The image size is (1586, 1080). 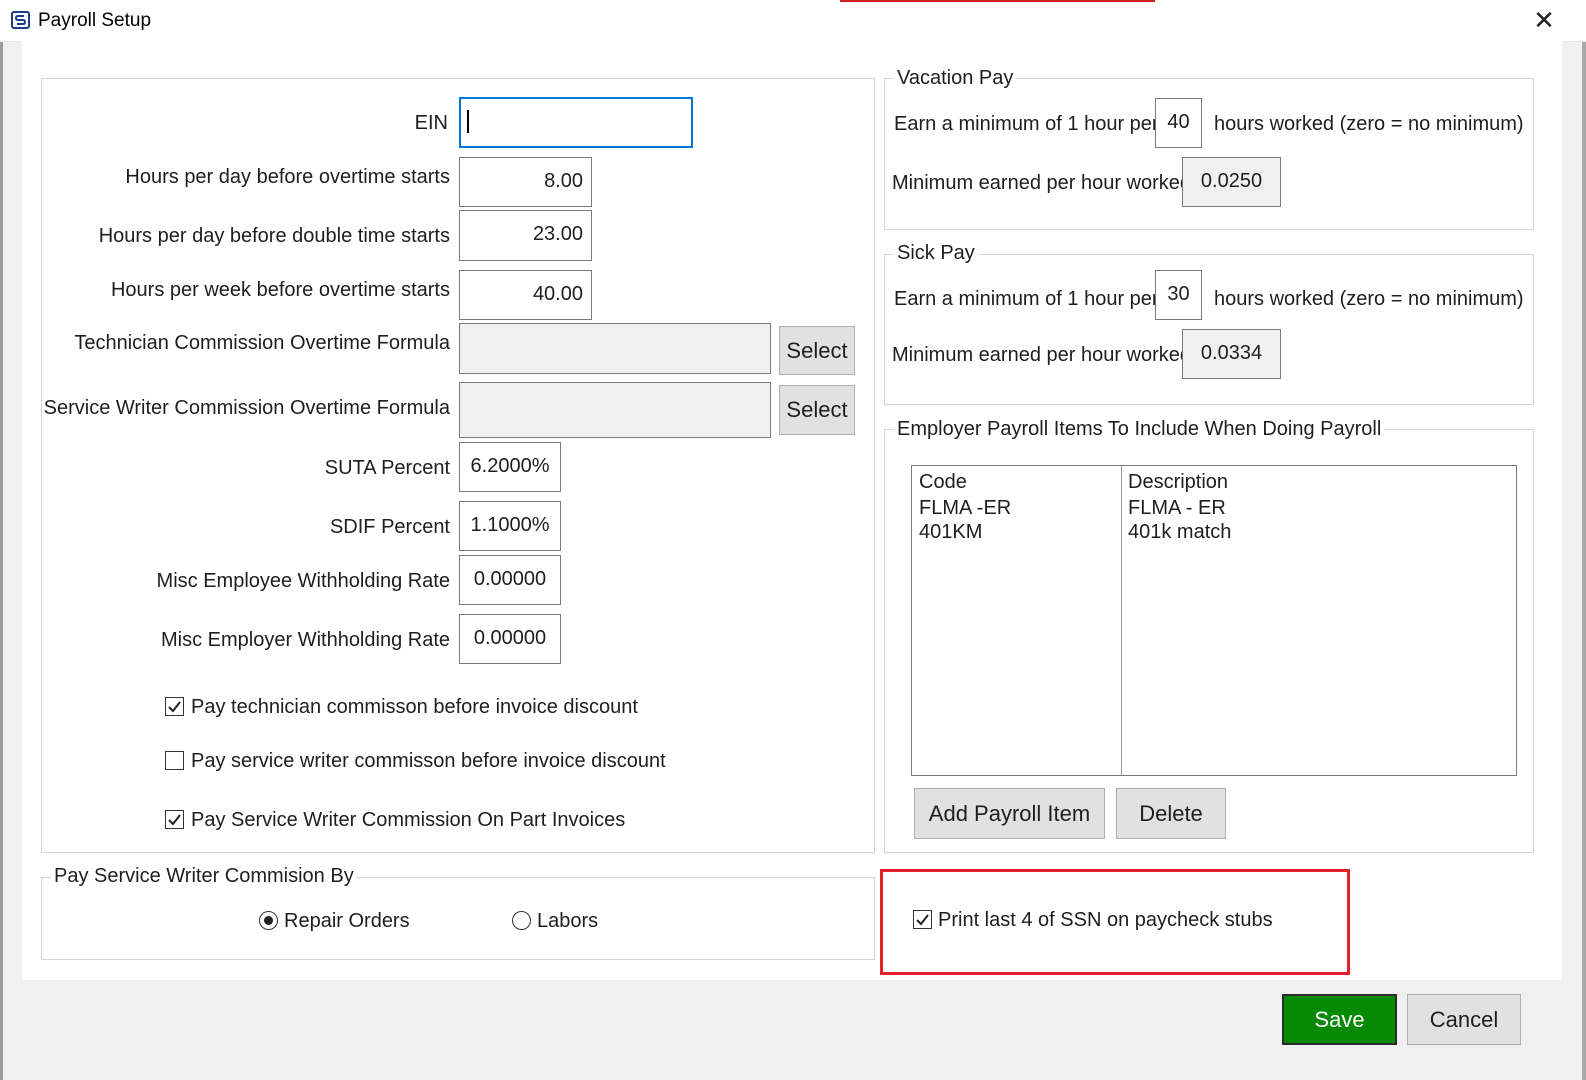 What do you see at coordinates (943, 482) in the screenshot?
I see `column-header-code: Code` at bounding box center [943, 482].